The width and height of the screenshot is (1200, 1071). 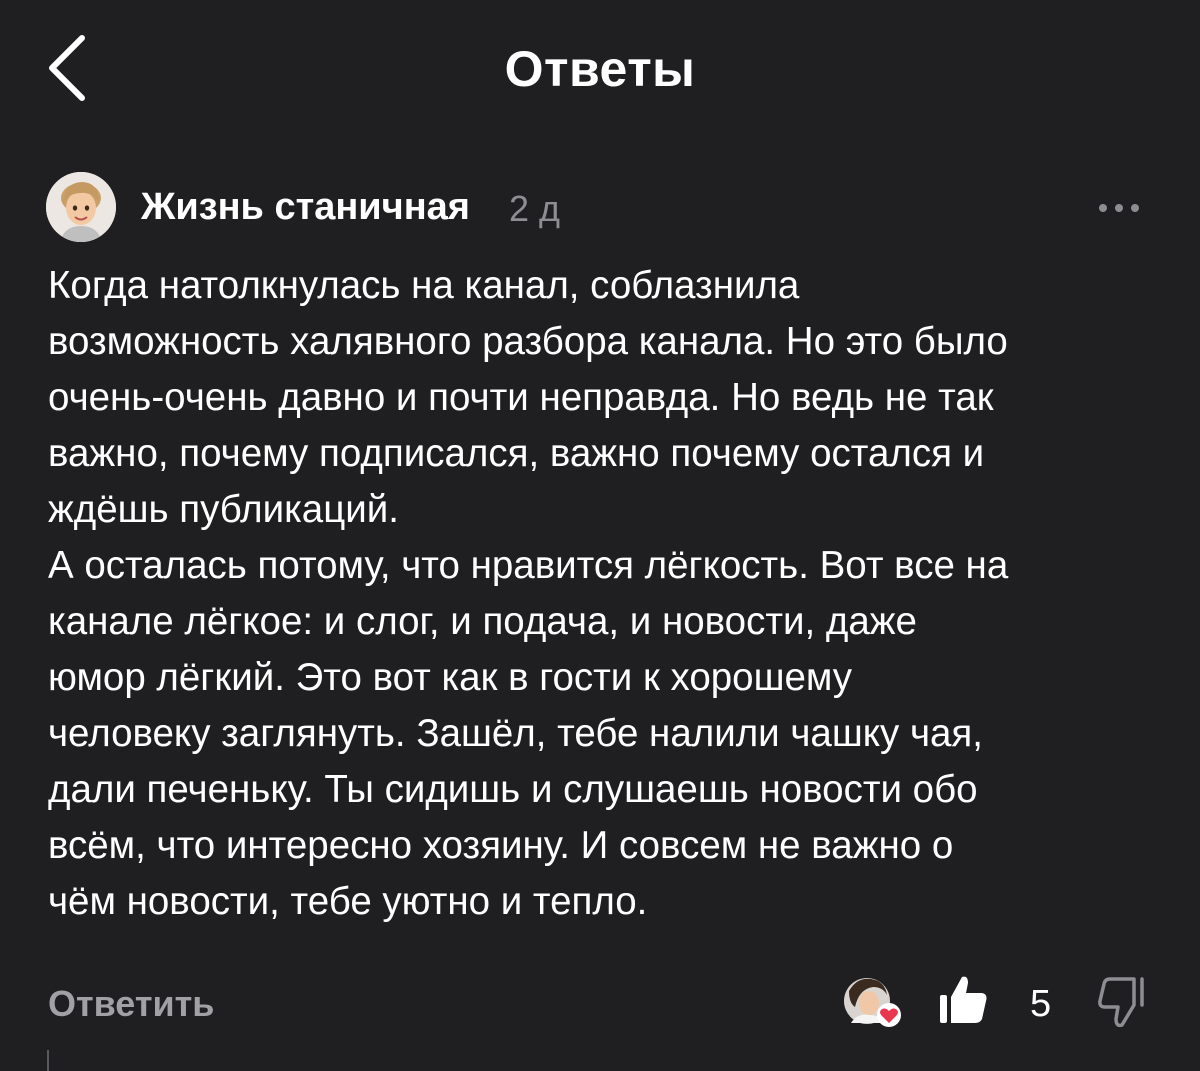 I want to click on reply-button: Ответить, so click(x=131, y=1004).